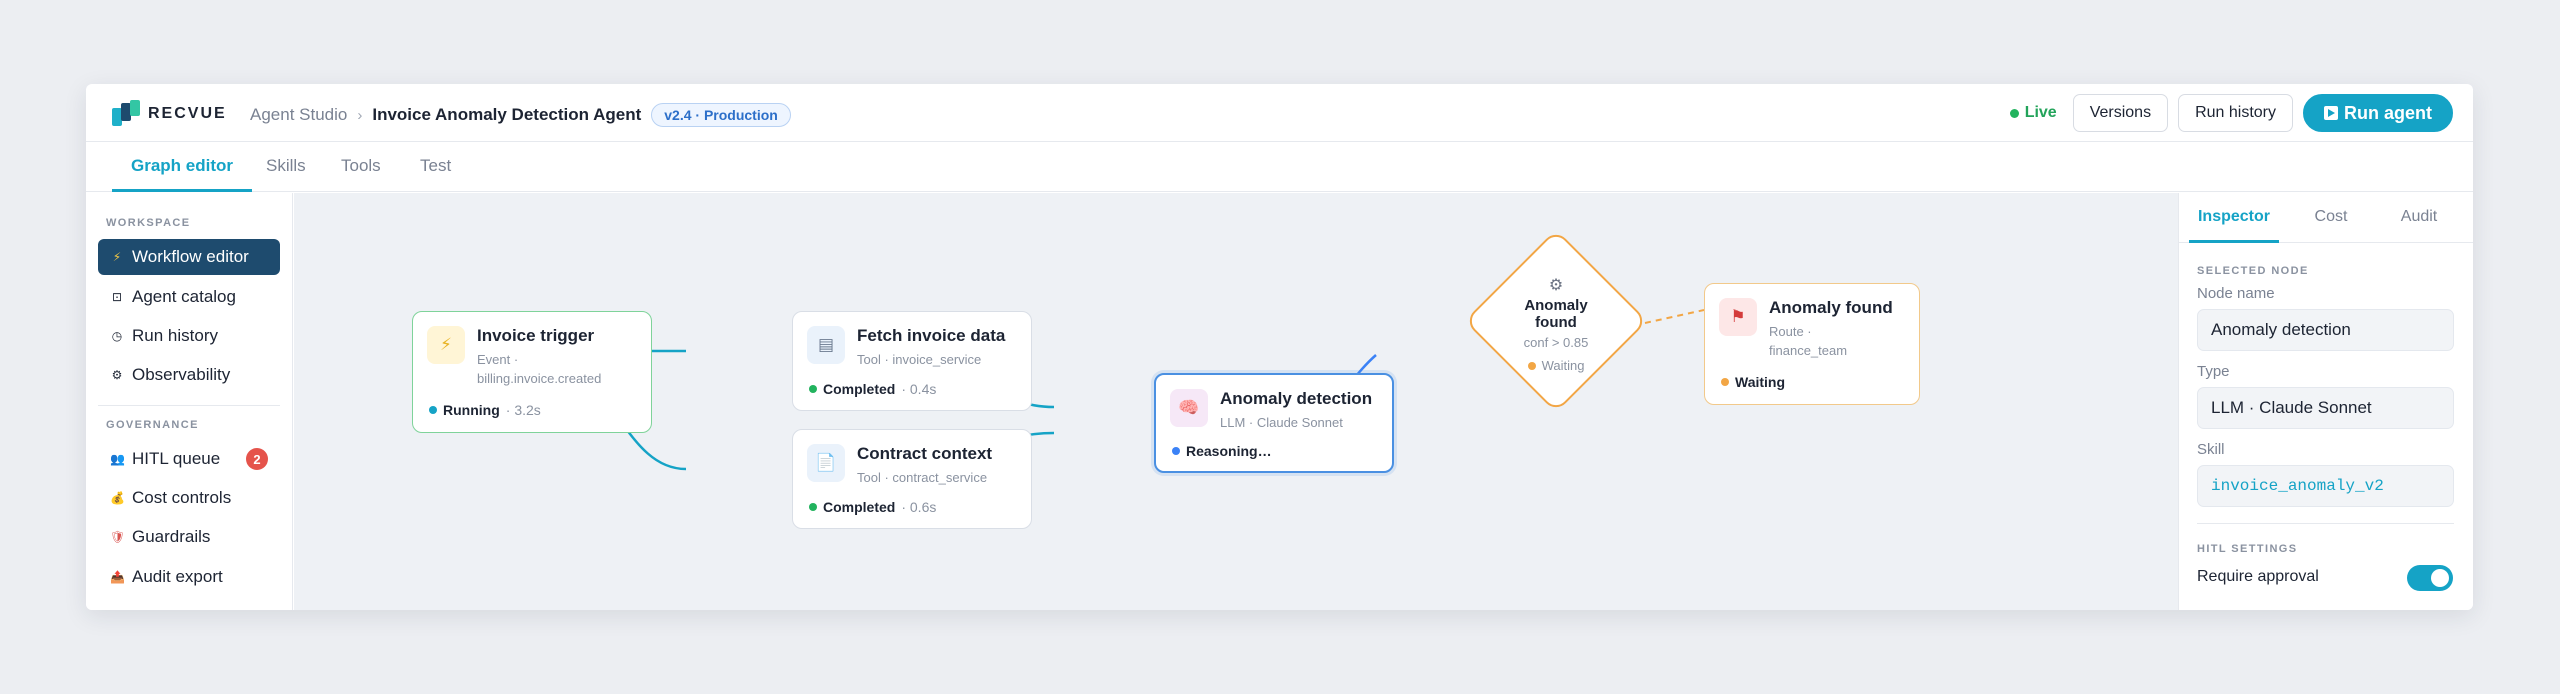 This screenshot has width=2560, height=694. I want to click on document-icon: 📄, so click(826, 463).